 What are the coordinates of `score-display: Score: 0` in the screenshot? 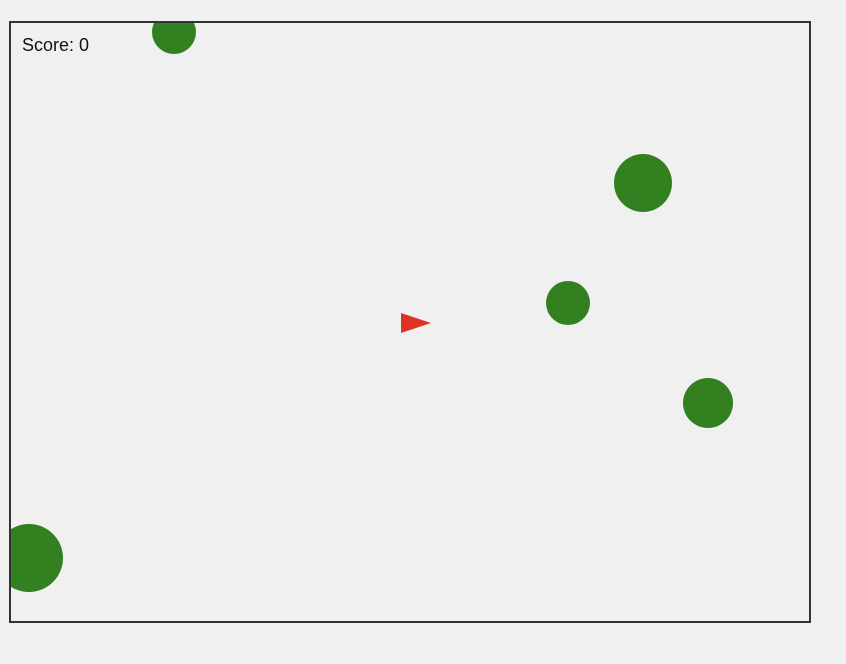 It's located at (56, 45).